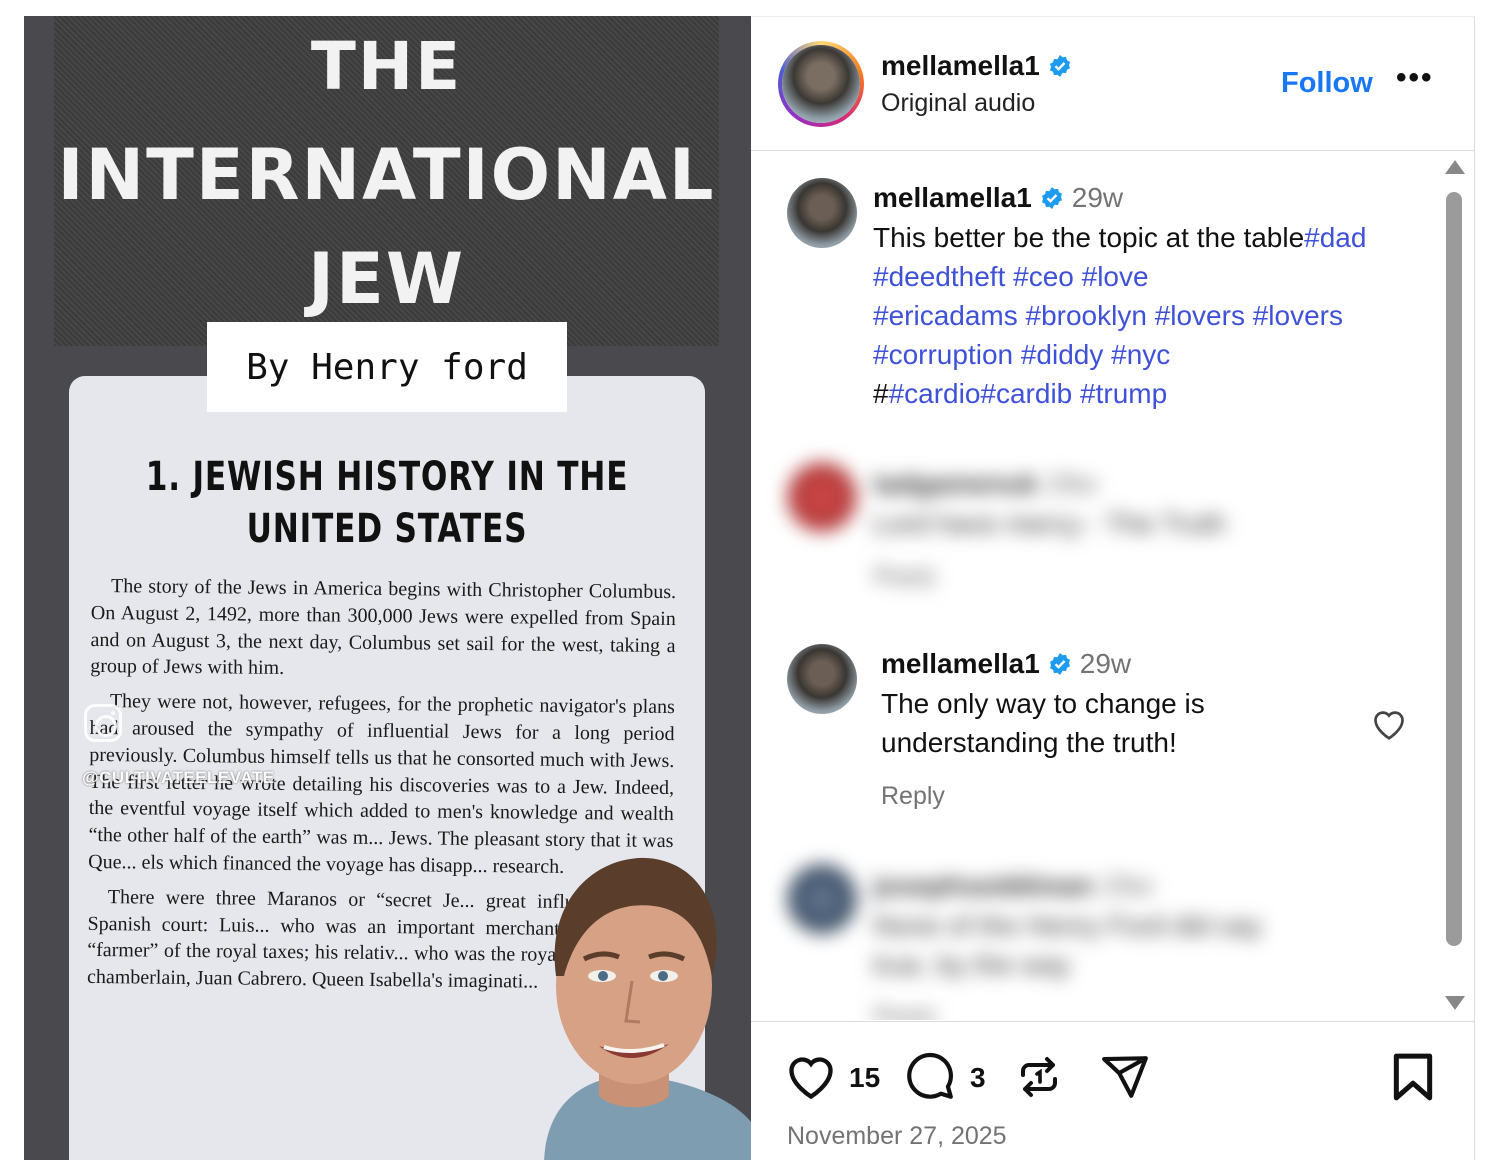  What do you see at coordinates (1097, 197) in the screenshot?
I see `caption-time: 29w` at bounding box center [1097, 197].